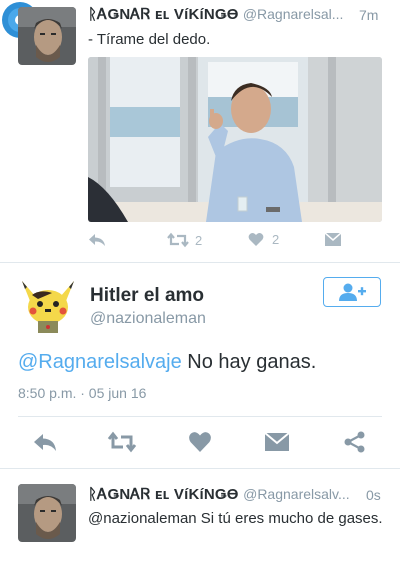 This screenshot has height=561, width=400. I want to click on tweet1-dm-button, so click(333, 239).